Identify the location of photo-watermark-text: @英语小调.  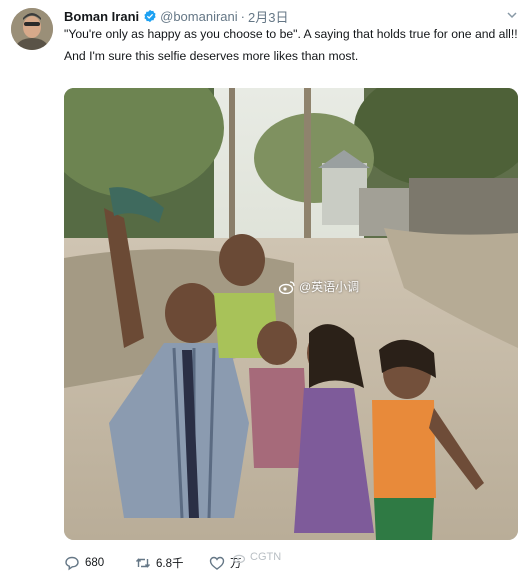
(329, 287).